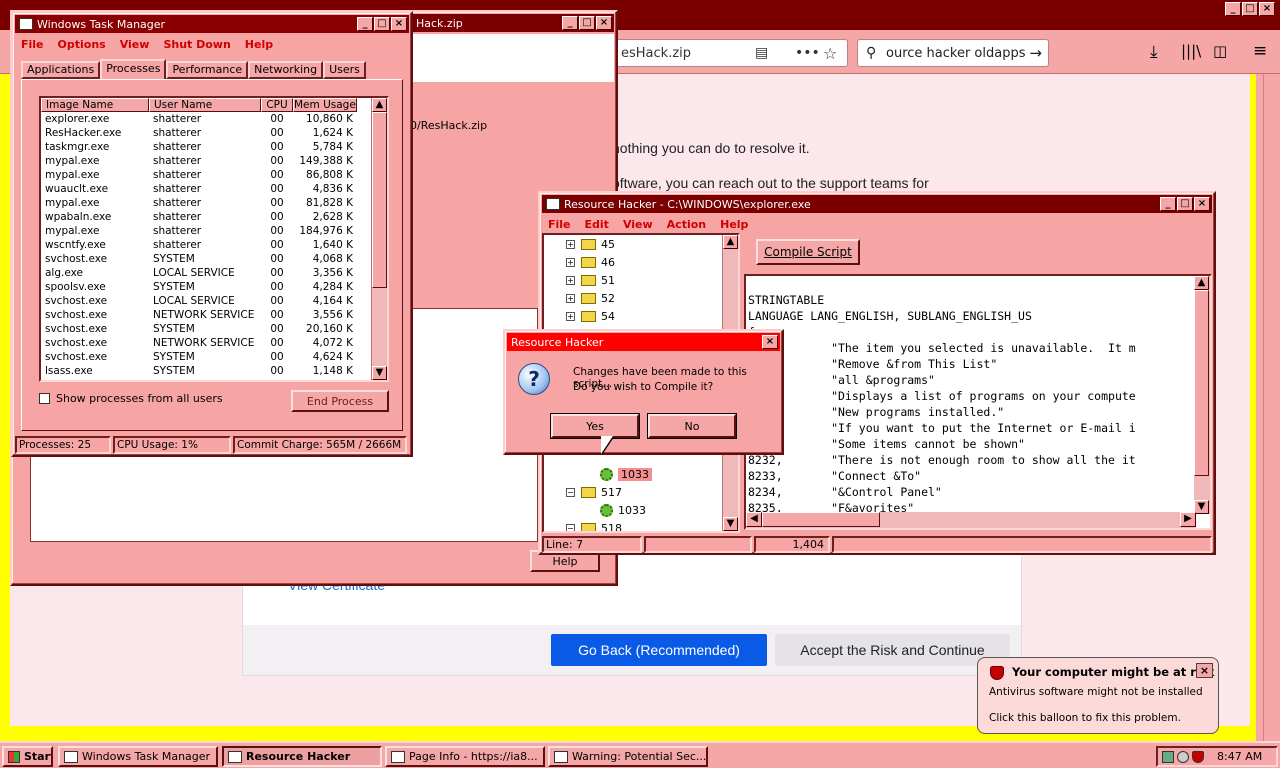 Image resolution: width=1280 pixels, height=768 pixels. What do you see at coordinates (686, 224) in the screenshot?
I see `menu-action: Action` at bounding box center [686, 224].